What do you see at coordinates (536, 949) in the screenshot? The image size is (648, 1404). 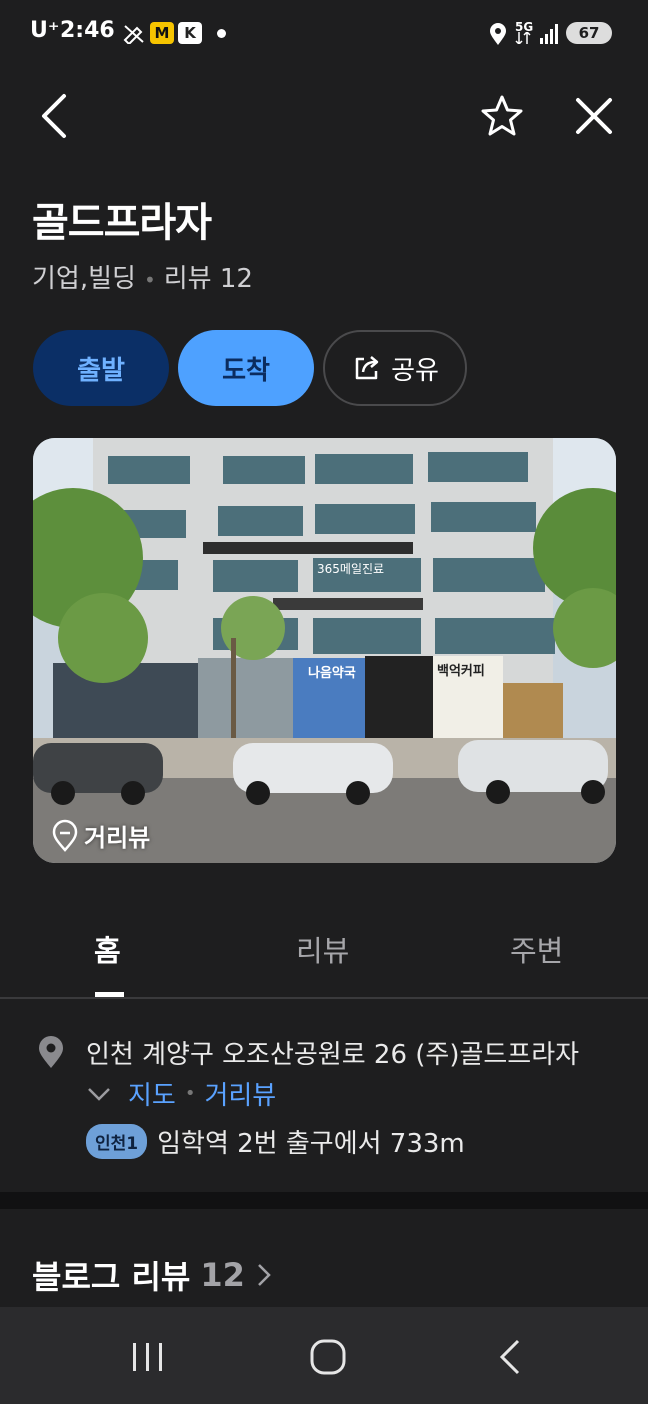 I see `tab-nearby: 주변` at bounding box center [536, 949].